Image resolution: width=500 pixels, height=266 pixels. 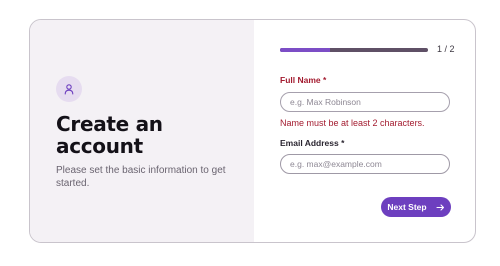 What do you see at coordinates (440, 207) in the screenshot?
I see `arrow-right-icon` at bounding box center [440, 207].